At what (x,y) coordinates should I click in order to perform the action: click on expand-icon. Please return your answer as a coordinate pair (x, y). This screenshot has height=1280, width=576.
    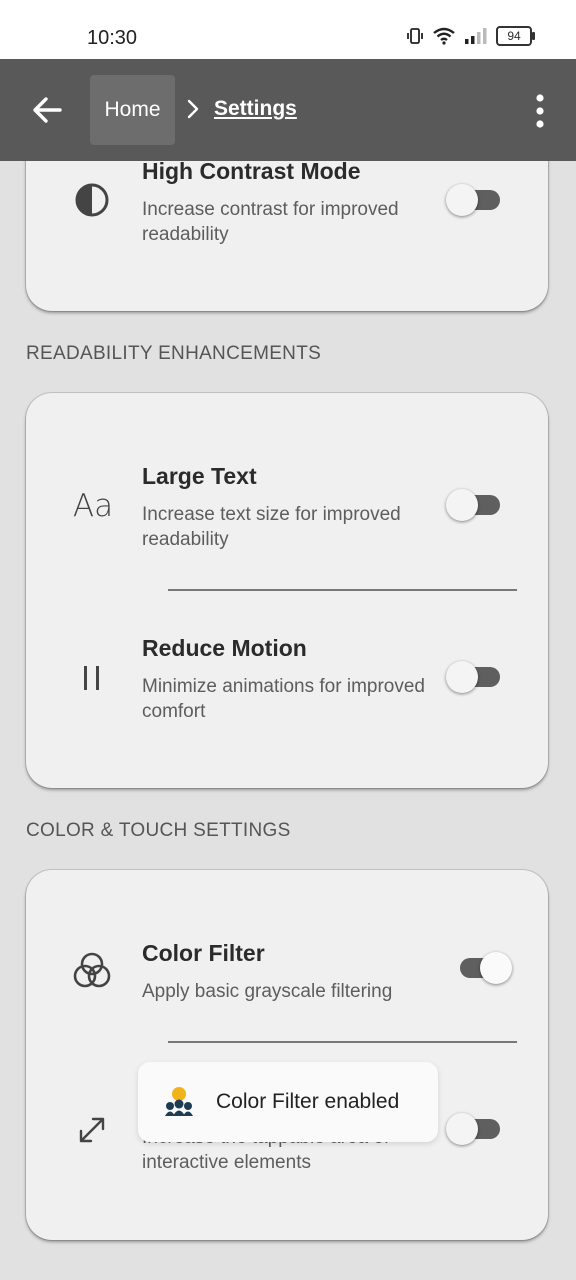
    Looking at the image, I should click on (92, 1130).